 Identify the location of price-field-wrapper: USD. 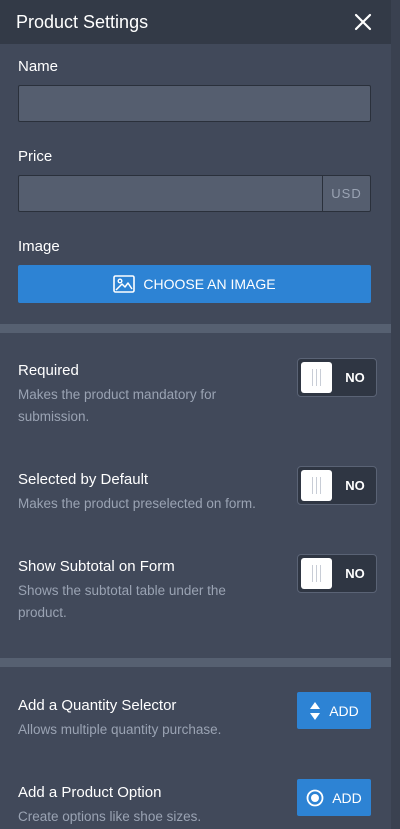
(194, 193).